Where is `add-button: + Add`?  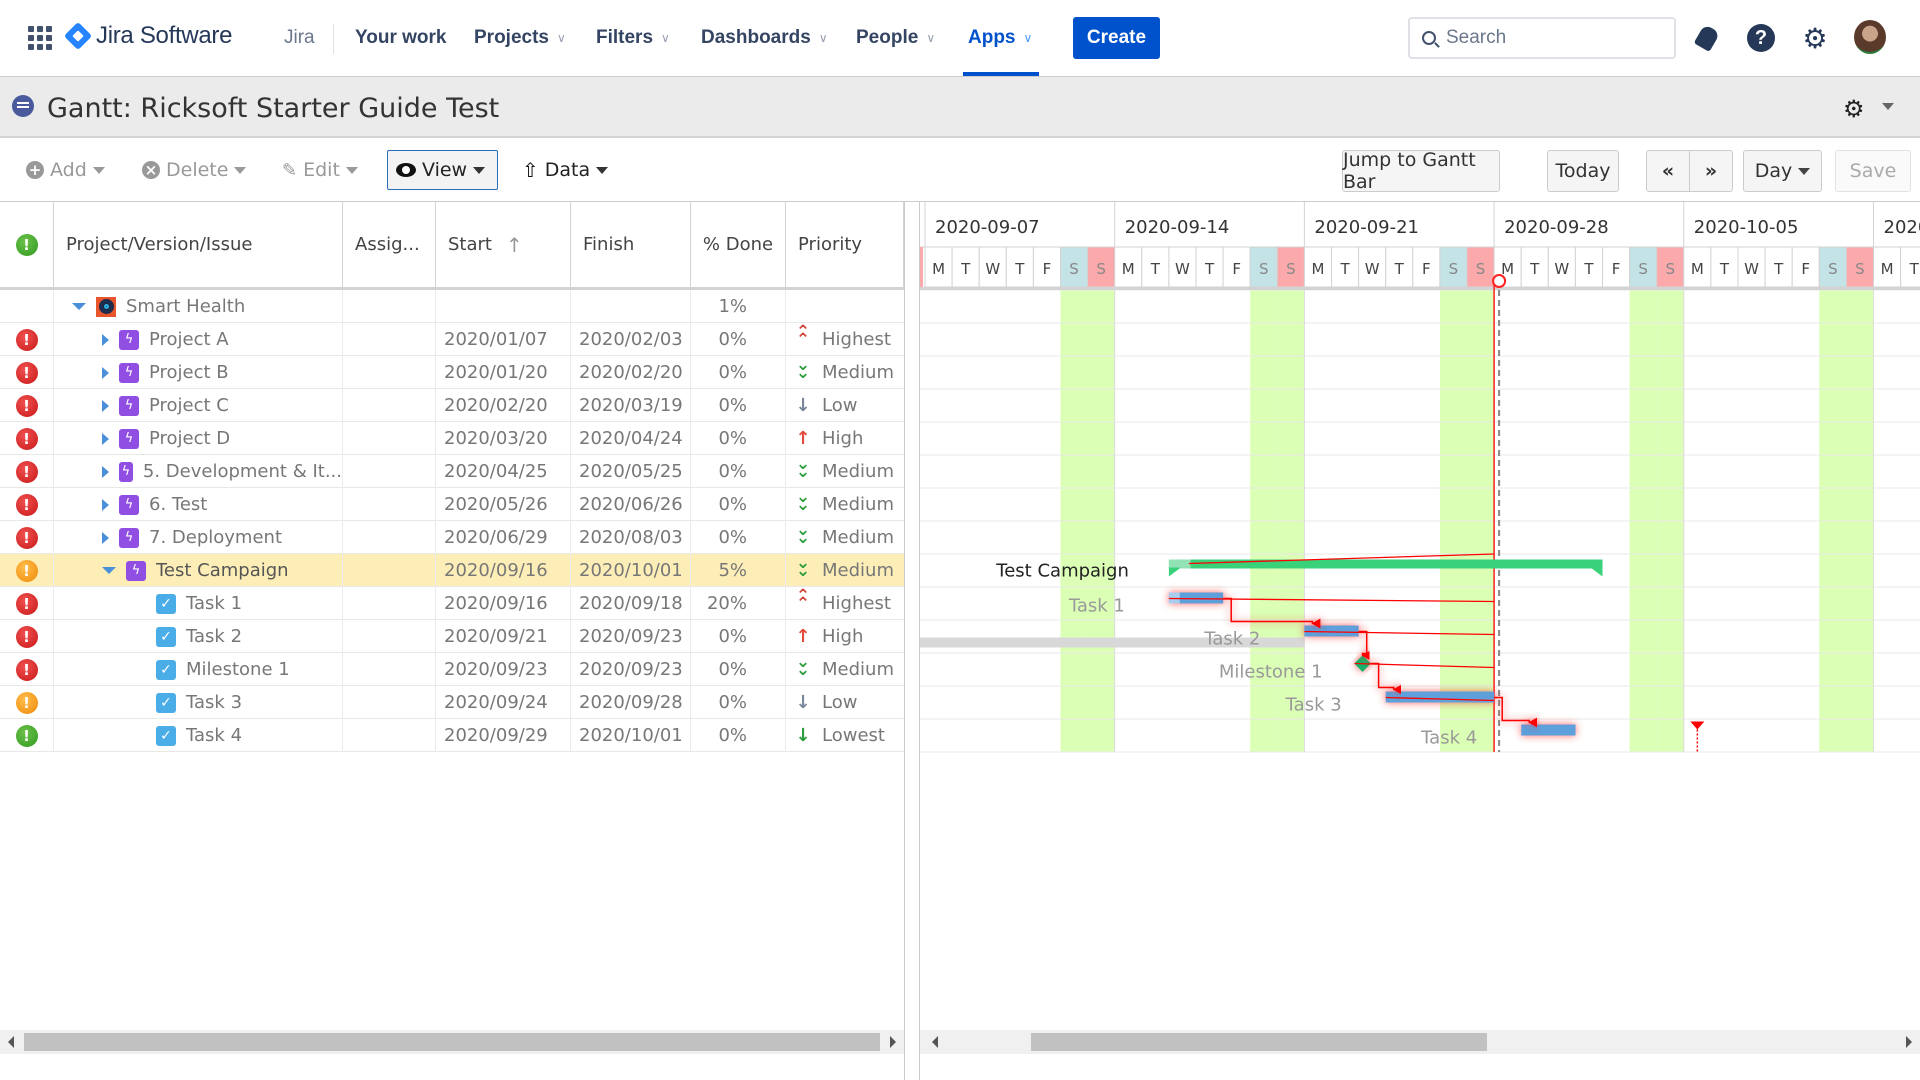
add-button: + Add is located at coordinates (65, 170).